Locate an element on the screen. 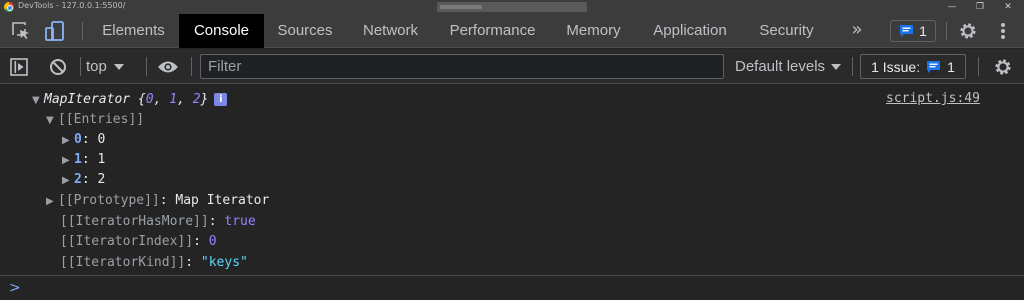 The width and height of the screenshot is (1024, 300). restore-button: ❐ is located at coordinates (980, 7).